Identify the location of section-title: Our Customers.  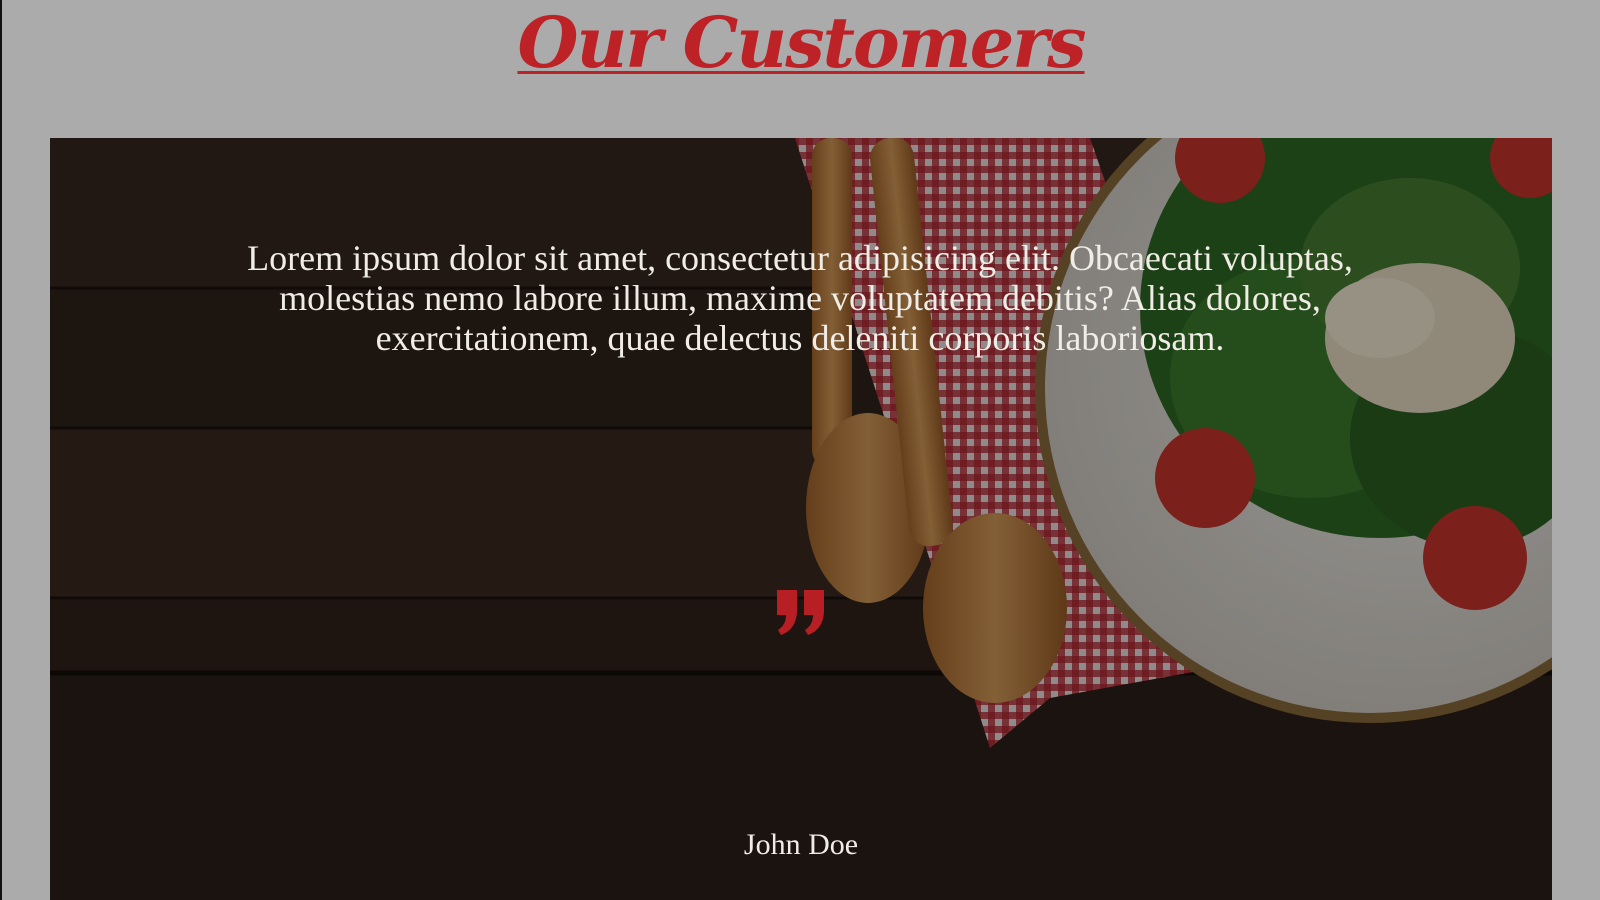
(801, 42).